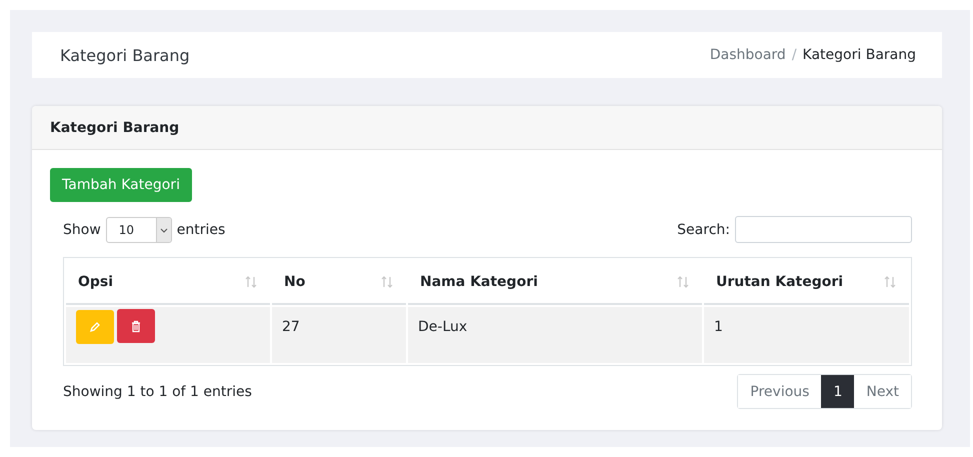 Image resolution: width=973 pixels, height=457 pixels. Describe the element at coordinates (823, 229) in the screenshot. I see `search-field` at that location.